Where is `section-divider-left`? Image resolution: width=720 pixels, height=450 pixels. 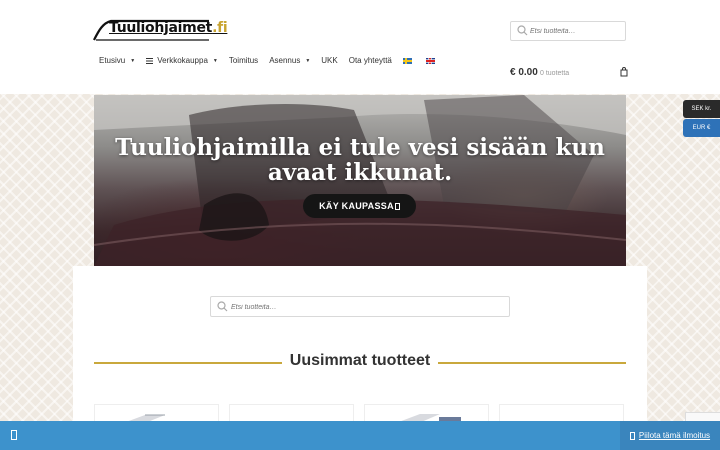 section-divider-left is located at coordinates (188, 363).